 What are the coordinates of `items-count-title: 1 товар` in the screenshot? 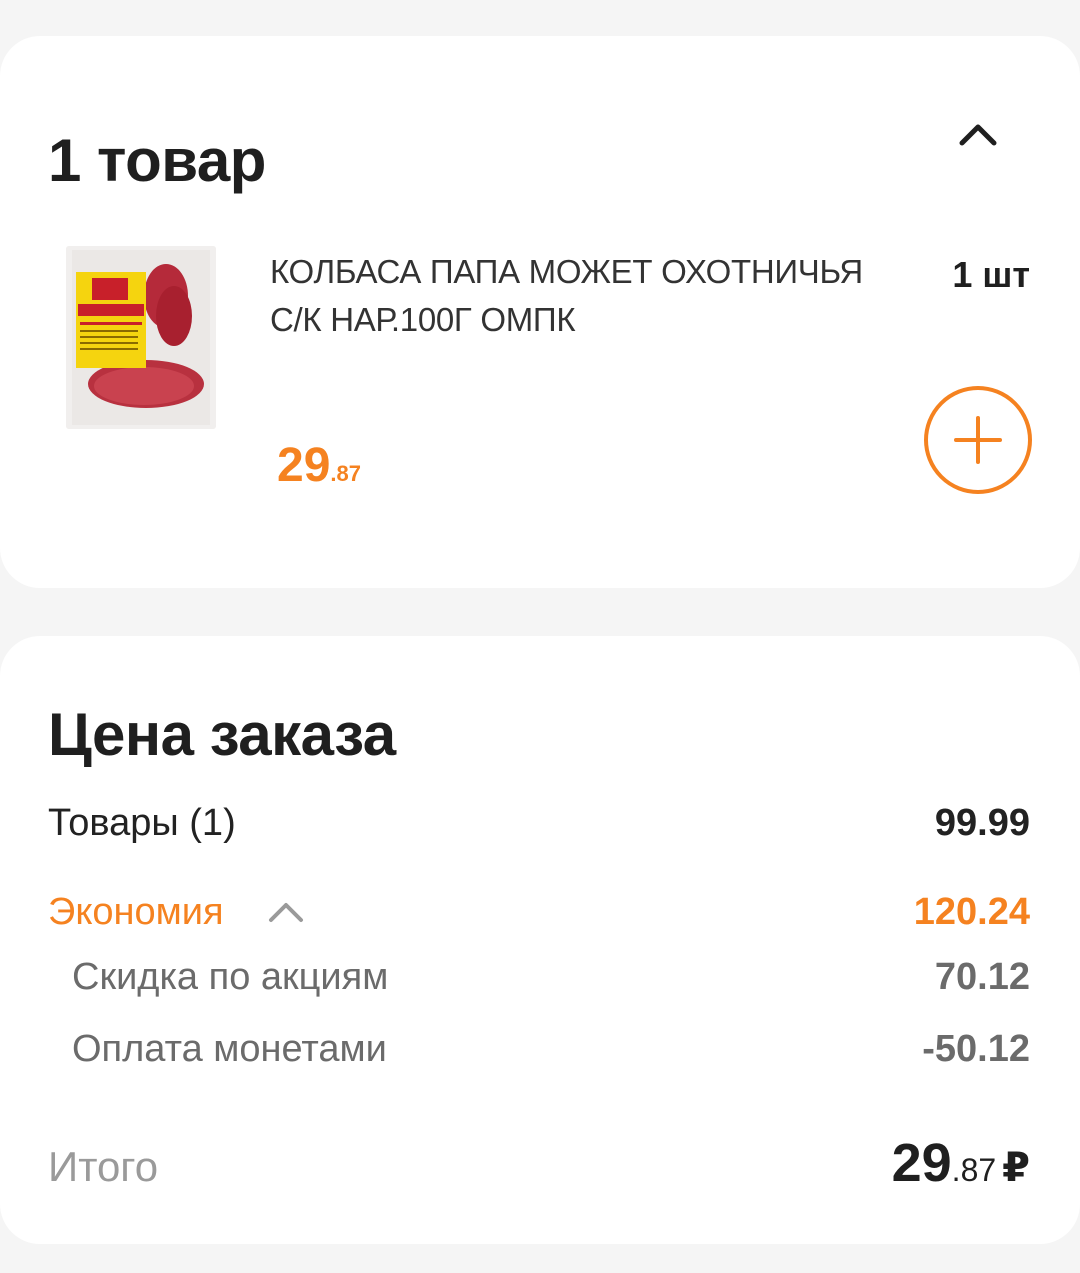 It's located at (157, 160).